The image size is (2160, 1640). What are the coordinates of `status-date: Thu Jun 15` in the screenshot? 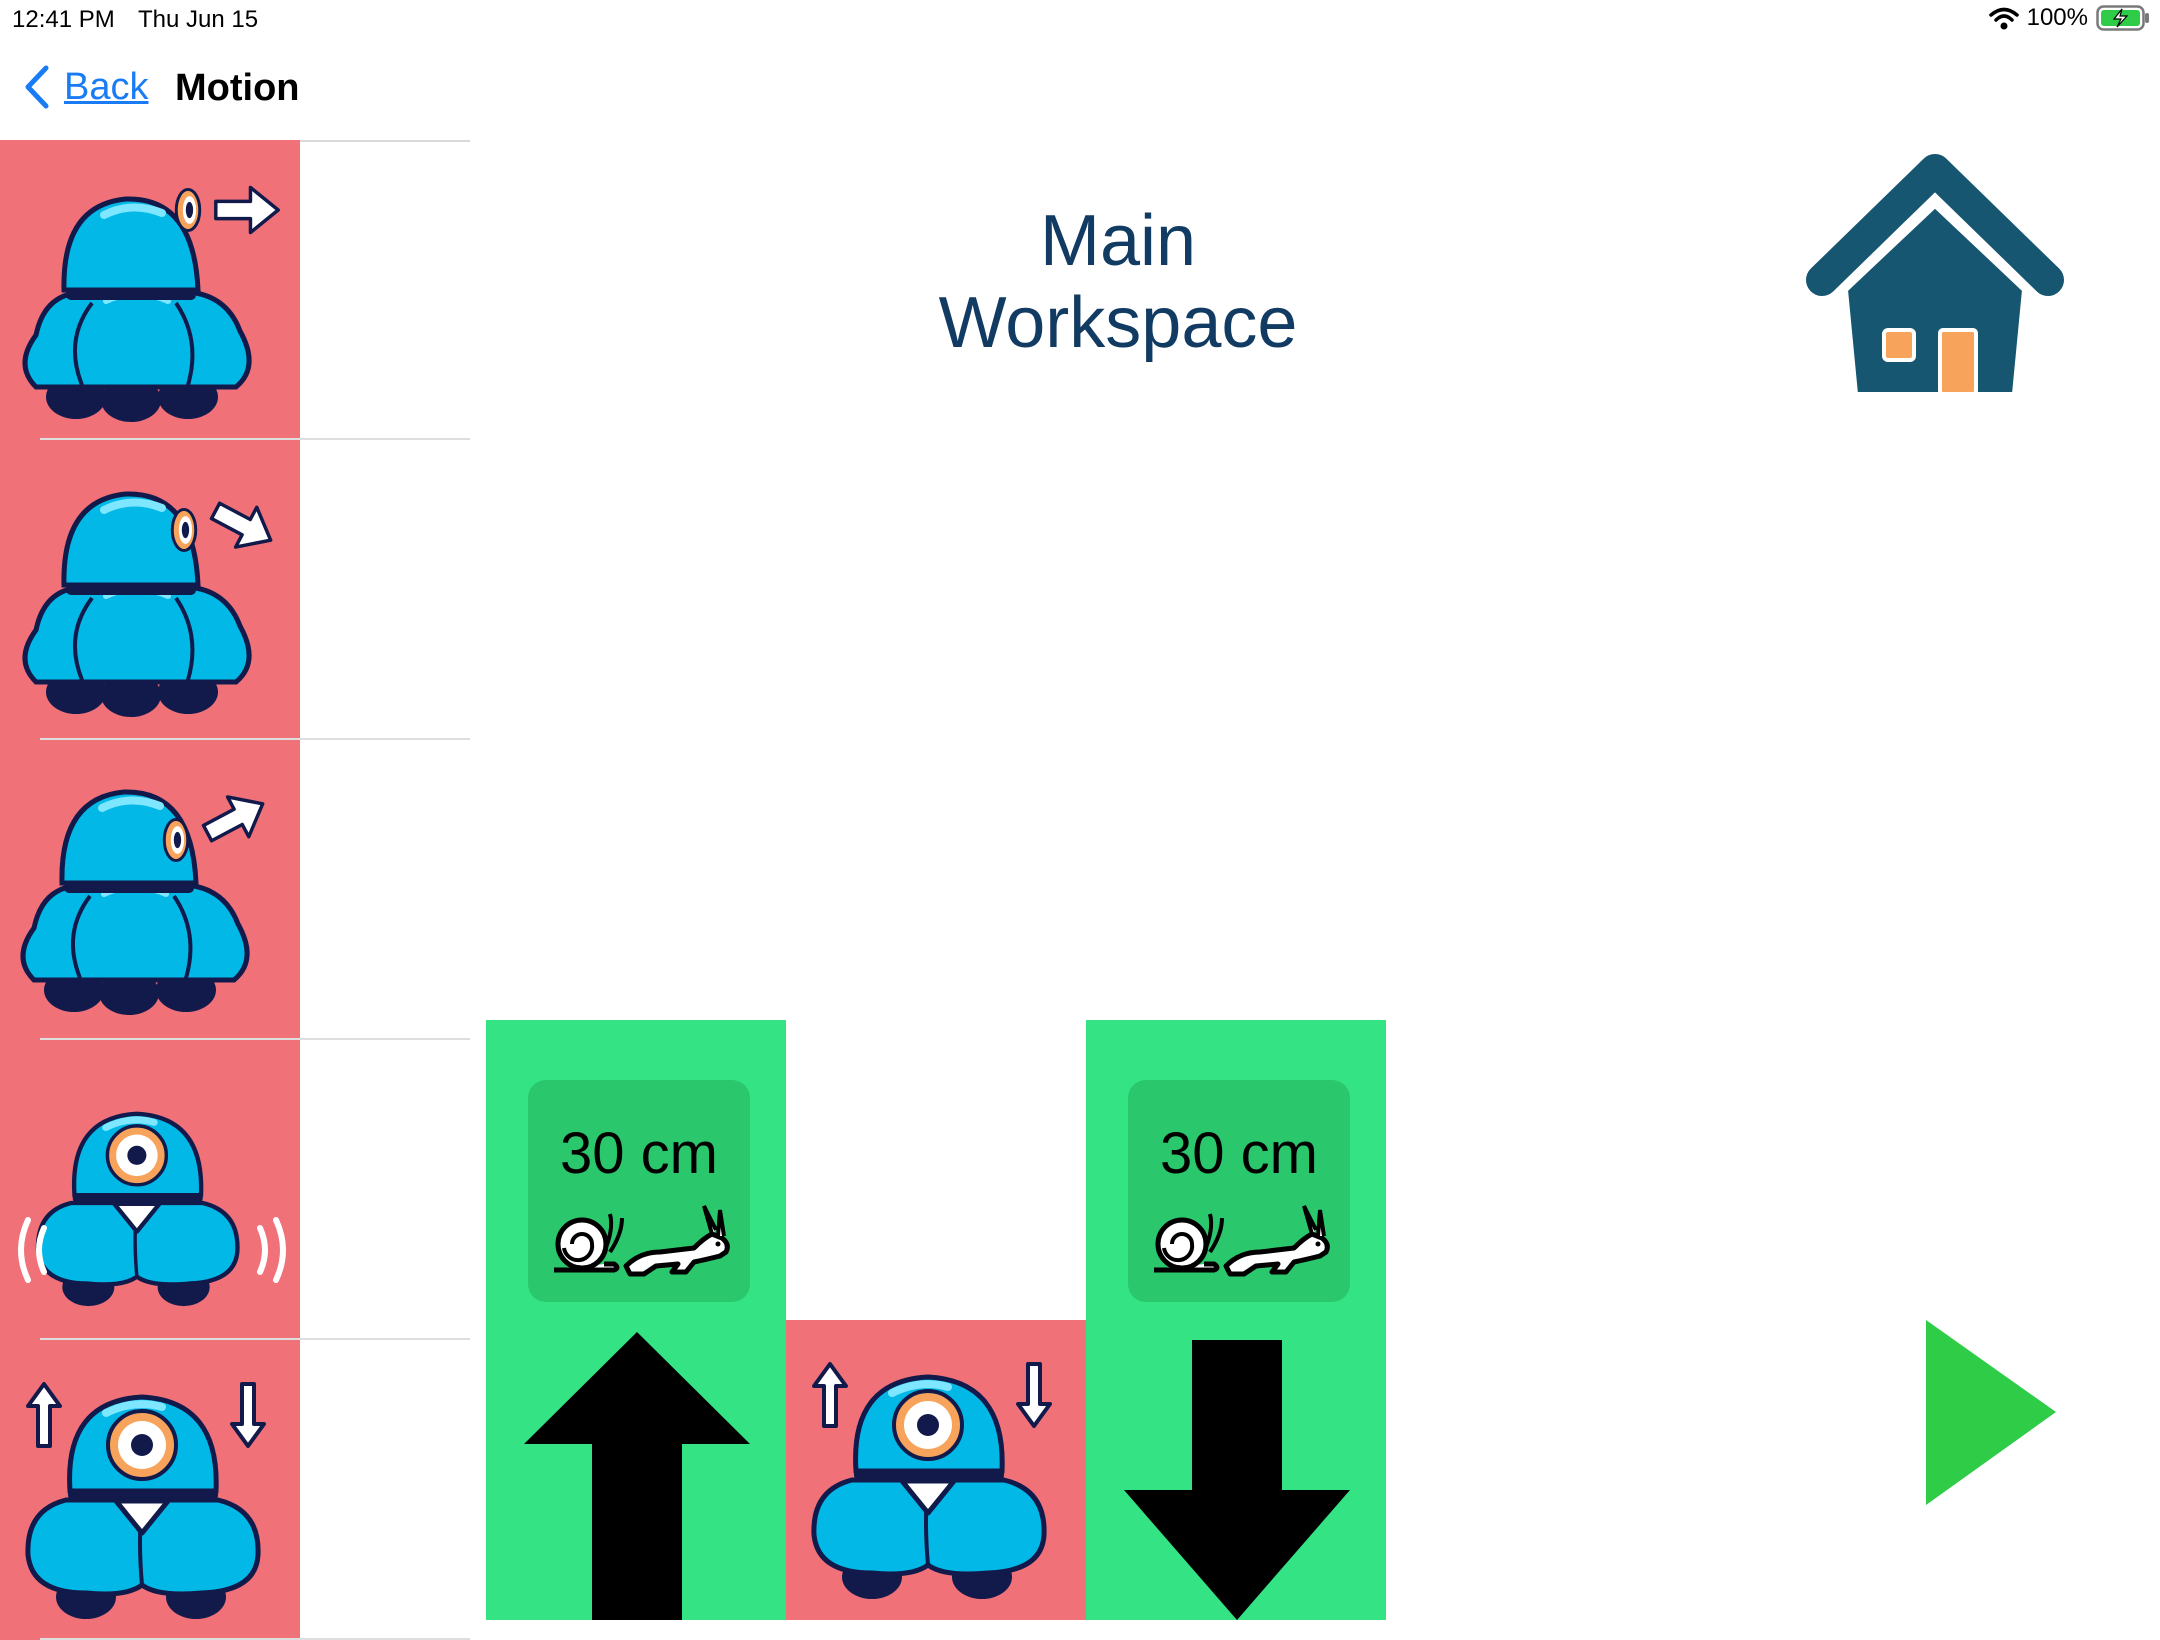 It's located at (198, 19).